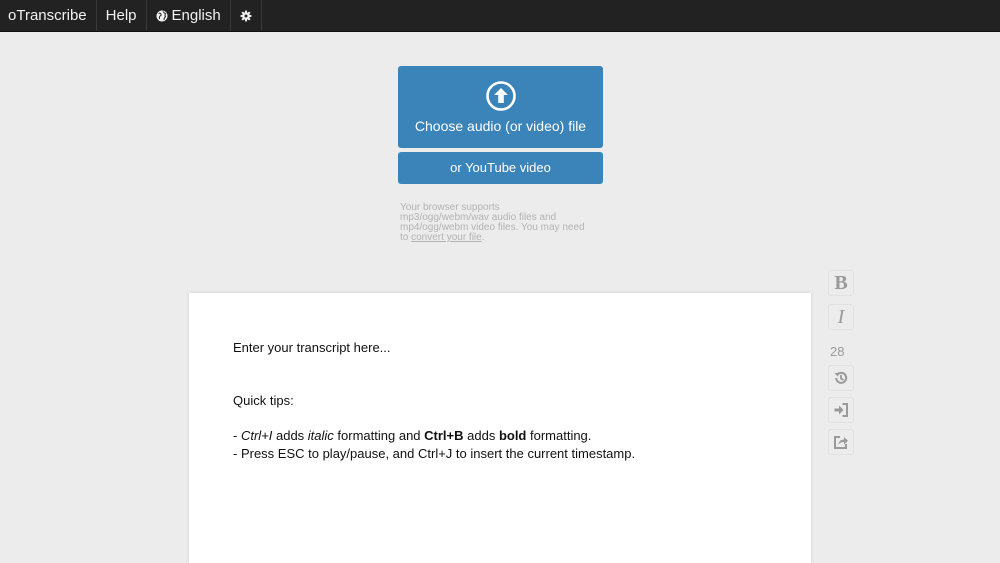 This screenshot has width=1000, height=563. I want to click on history-icon, so click(841, 377).